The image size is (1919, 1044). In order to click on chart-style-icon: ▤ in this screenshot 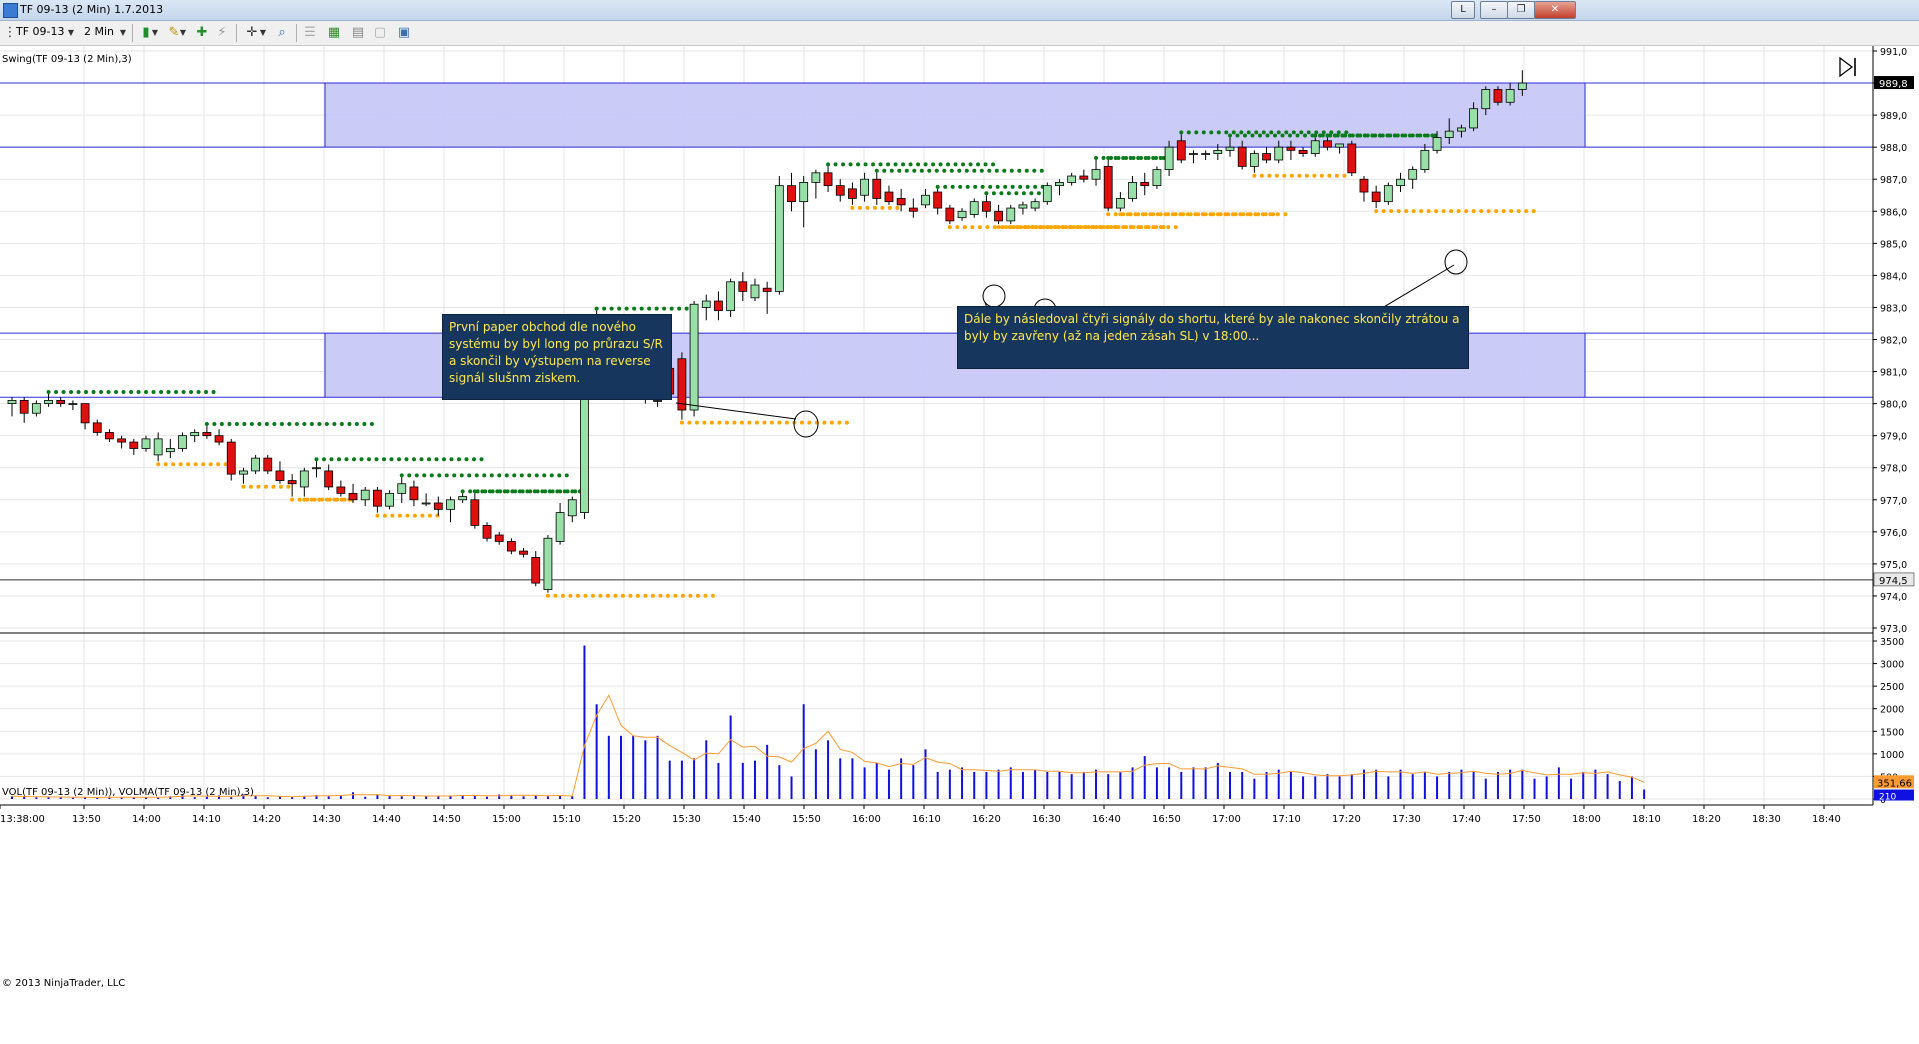, I will do `click(358, 33)`.